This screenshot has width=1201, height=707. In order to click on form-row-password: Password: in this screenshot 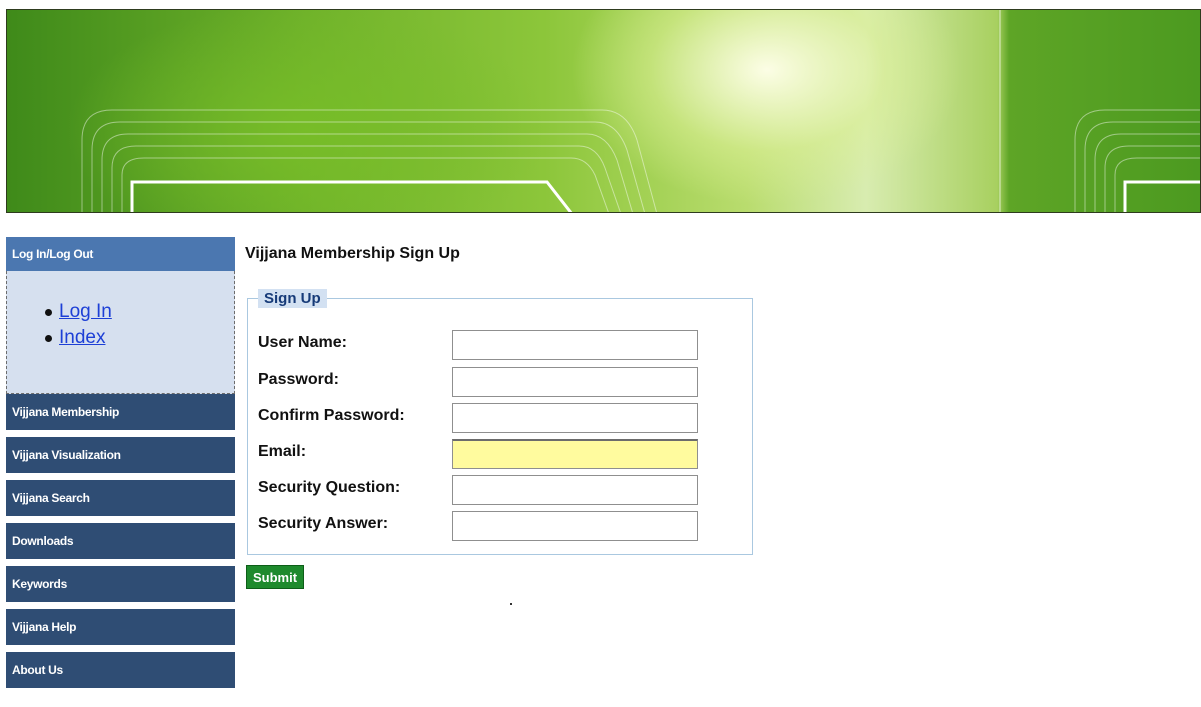, I will do `click(478, 382)`.